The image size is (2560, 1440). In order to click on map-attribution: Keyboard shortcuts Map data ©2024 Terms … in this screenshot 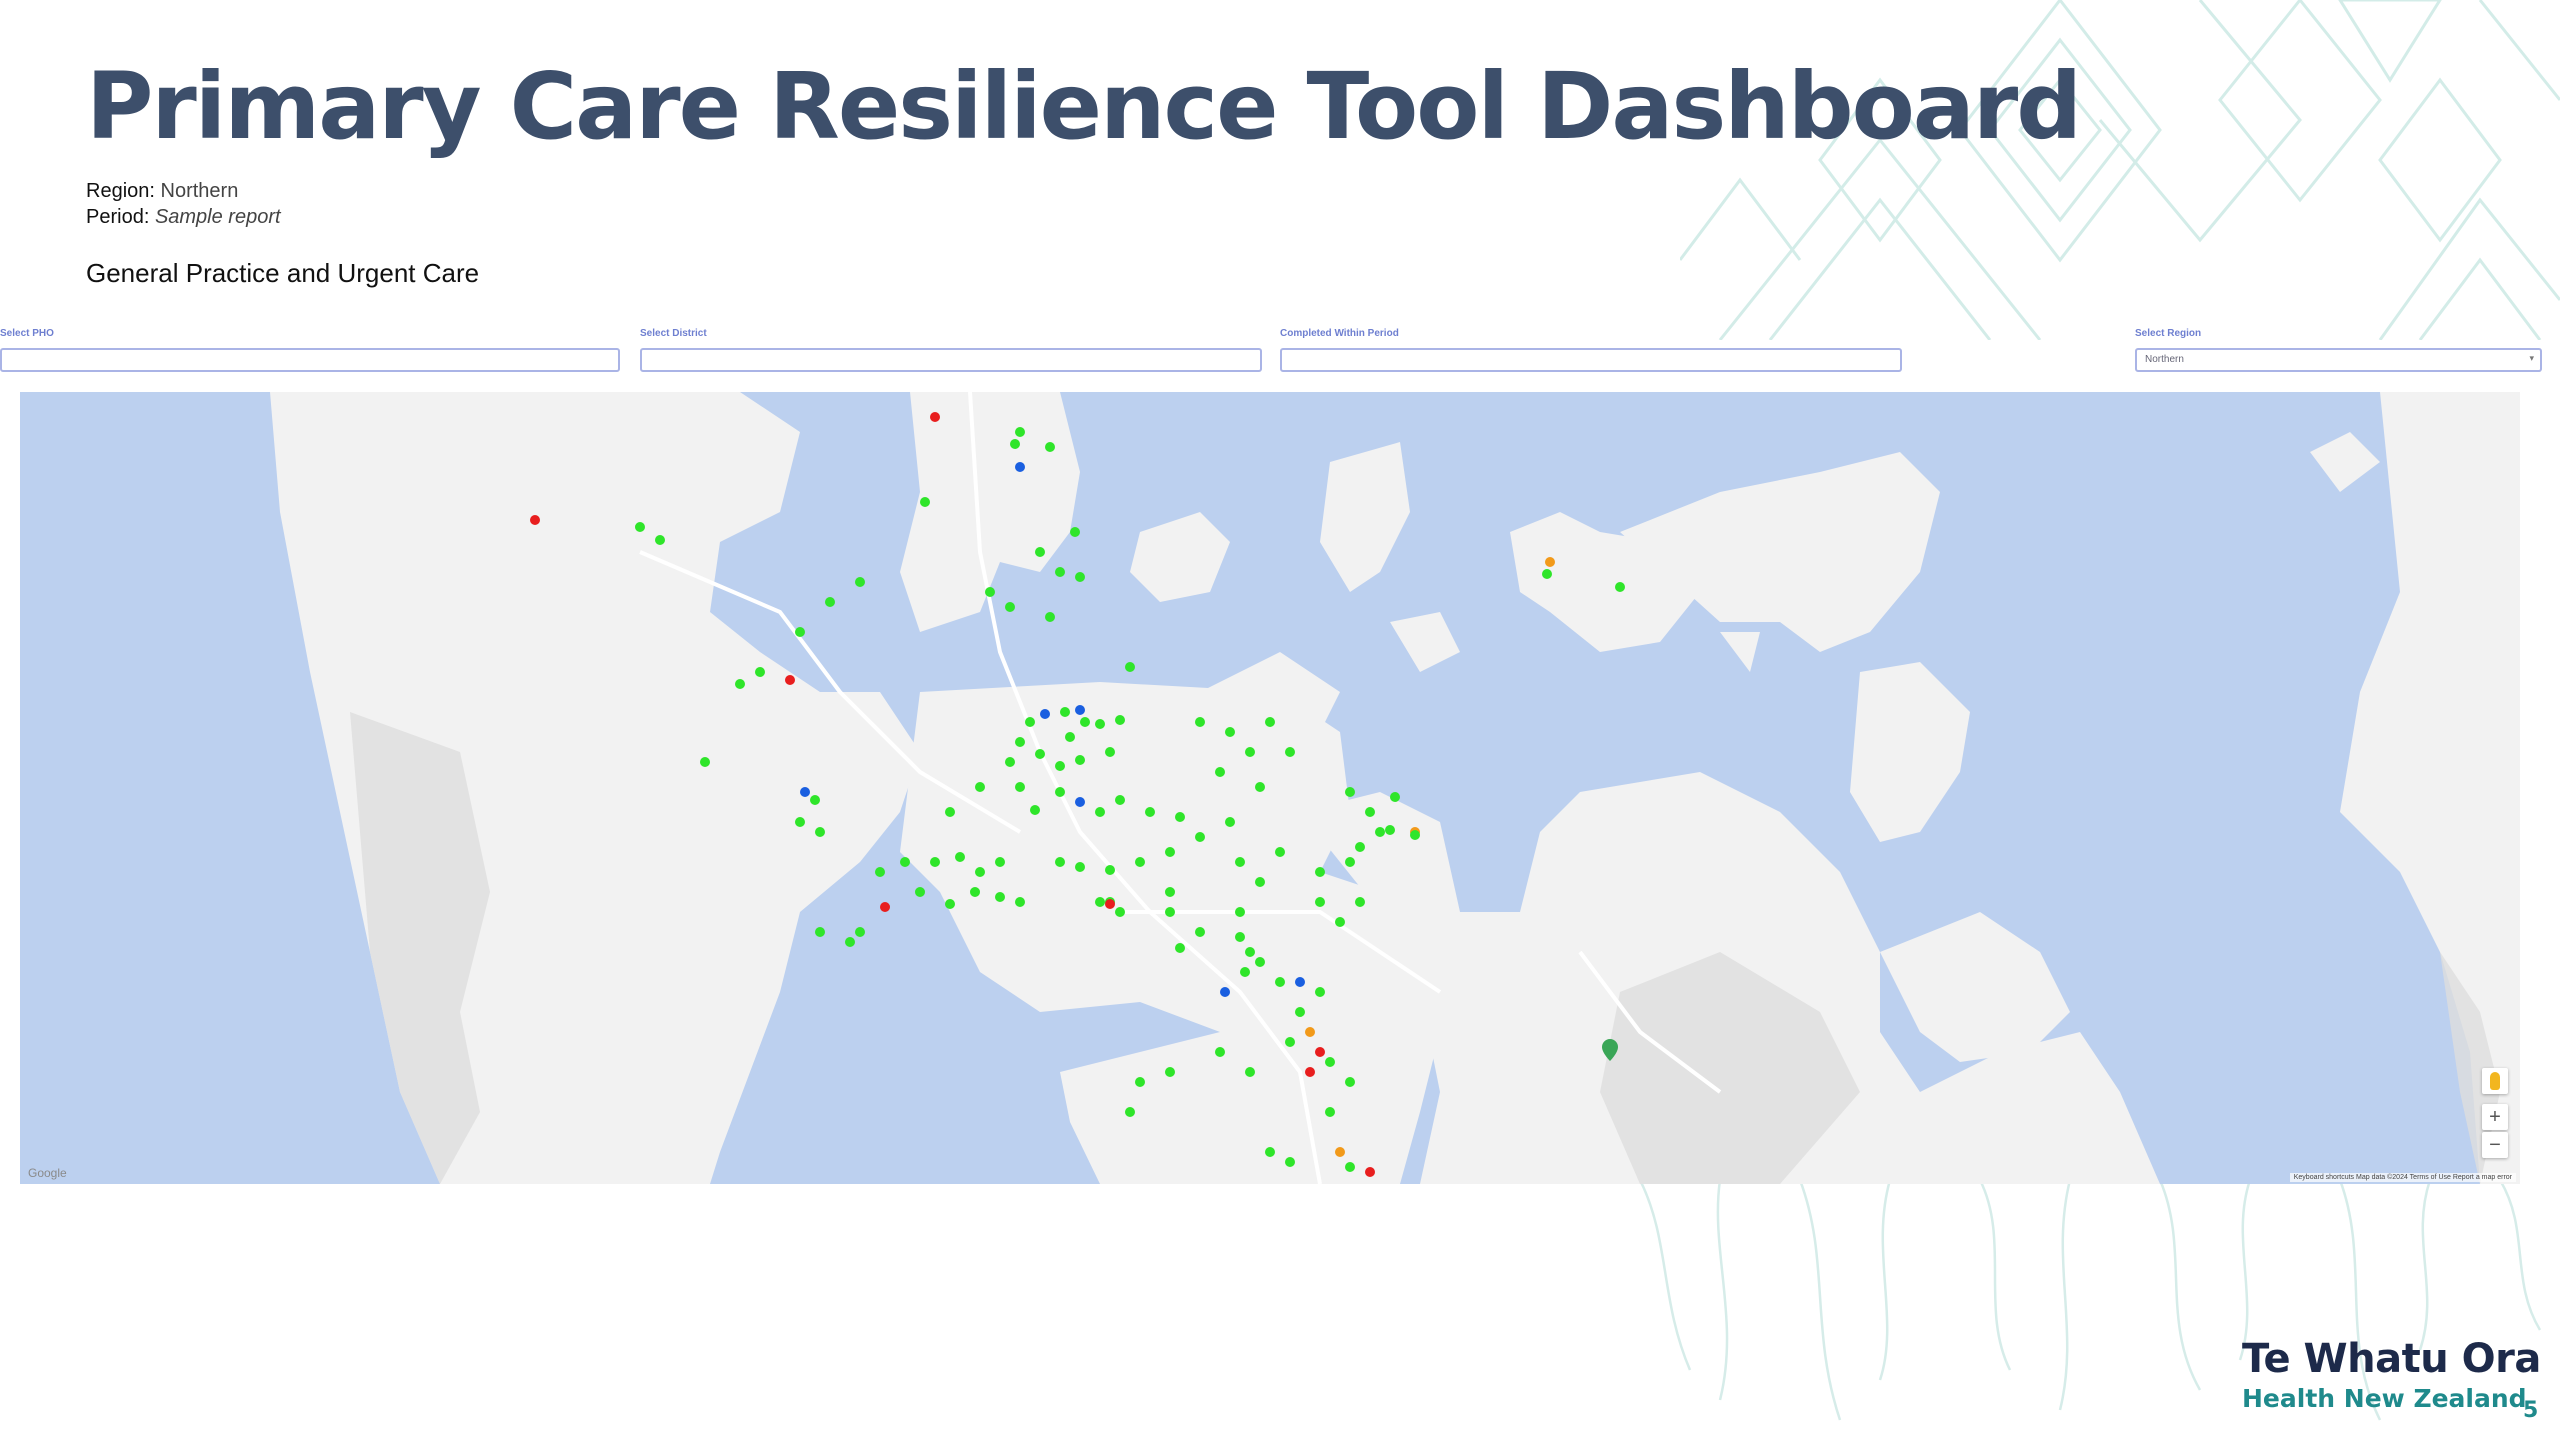, I will do `click(2402, 1177)`.